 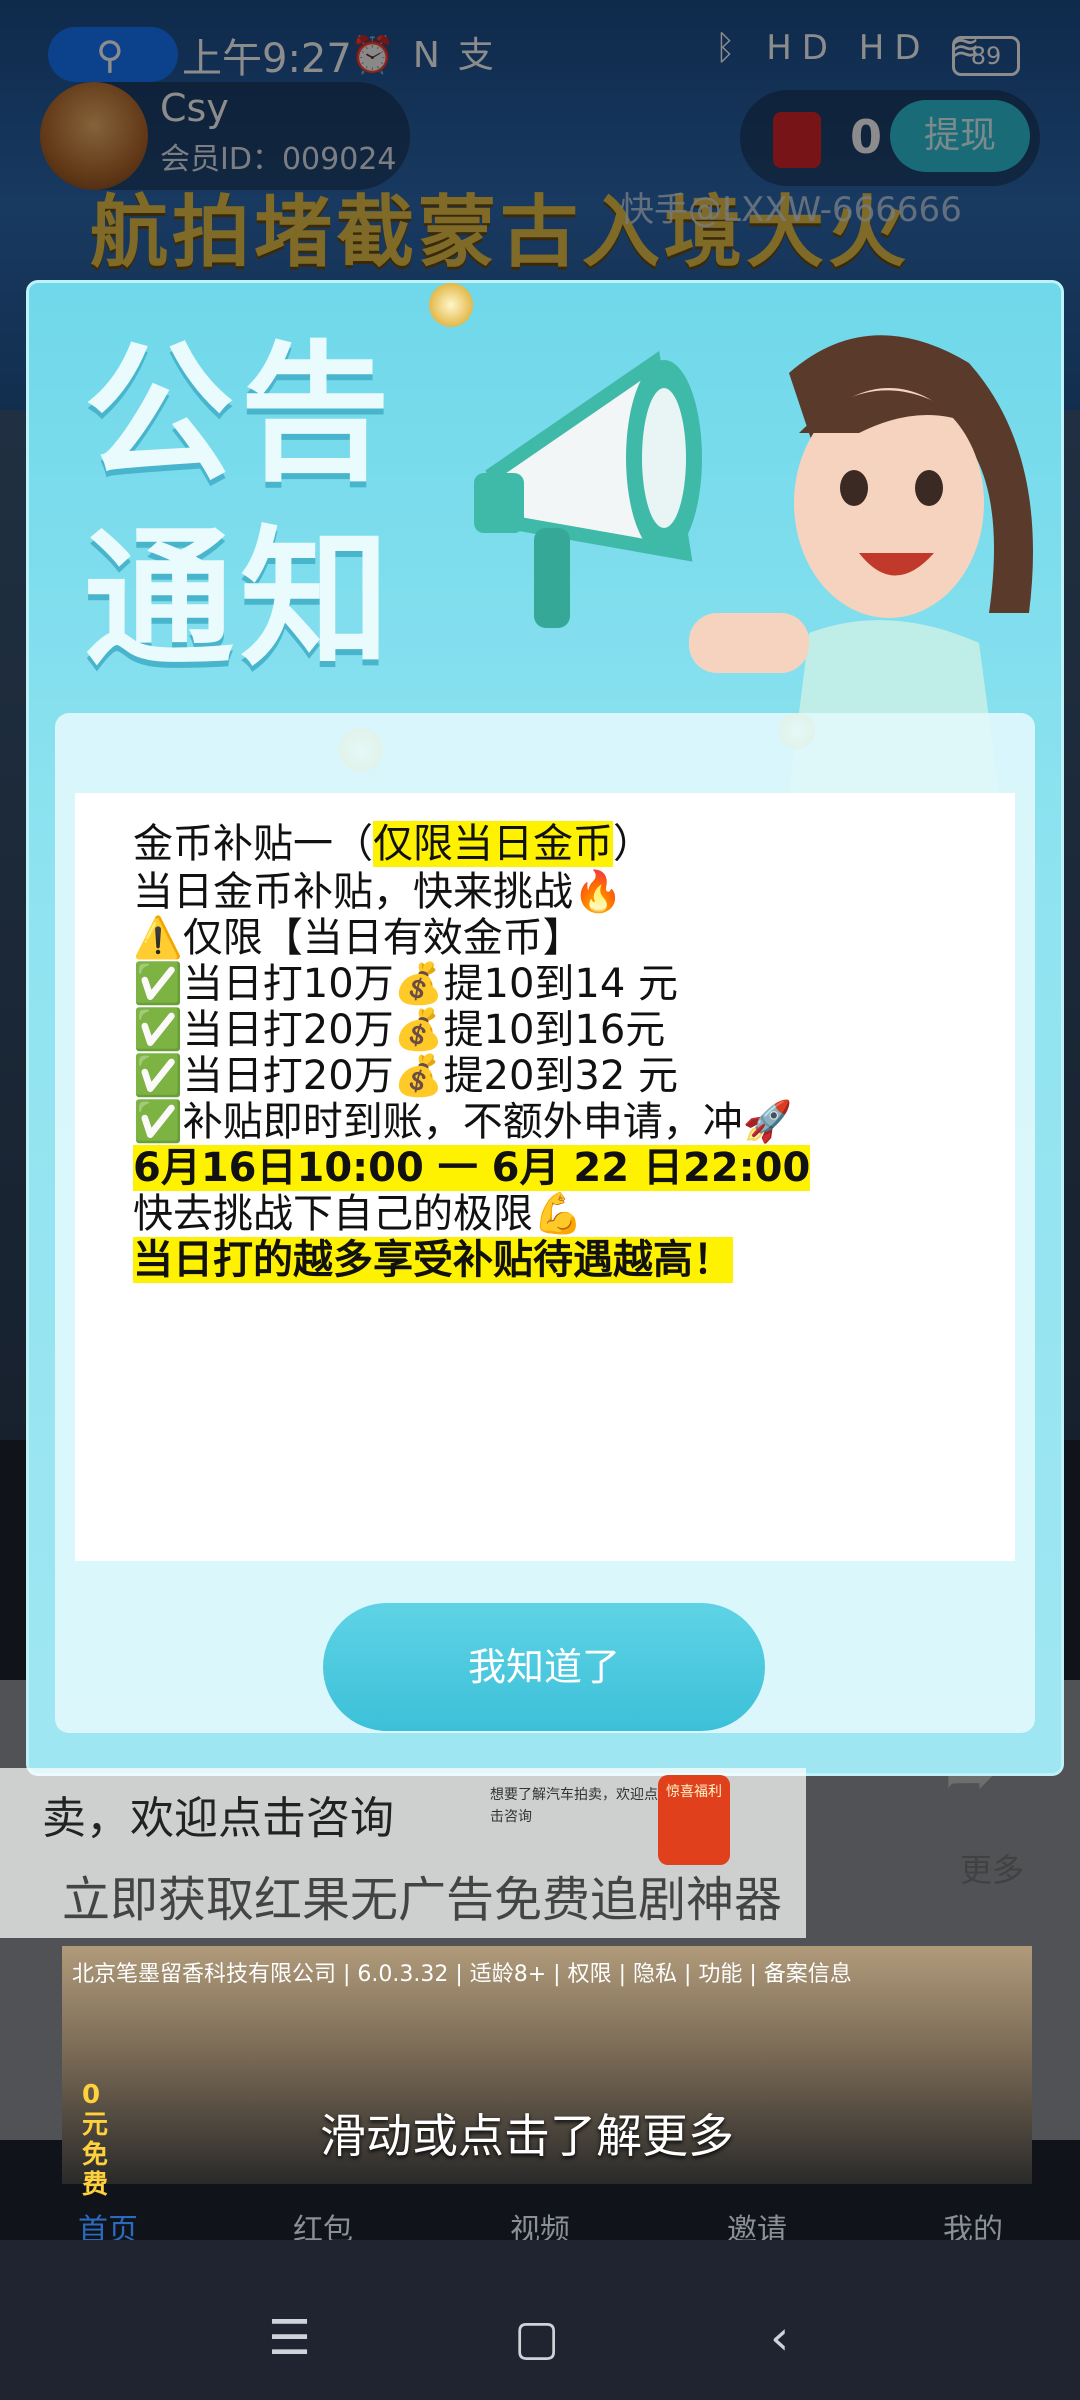 I want to click on dialog-headline: 公告 通知, so click(x=284, y=508).